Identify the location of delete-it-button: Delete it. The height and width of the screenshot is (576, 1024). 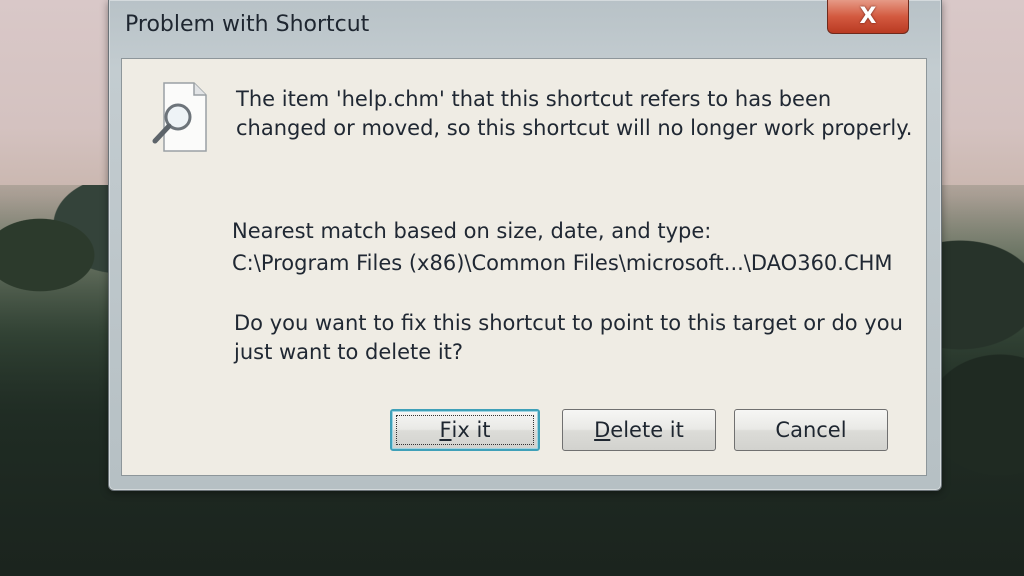
(639, 430).